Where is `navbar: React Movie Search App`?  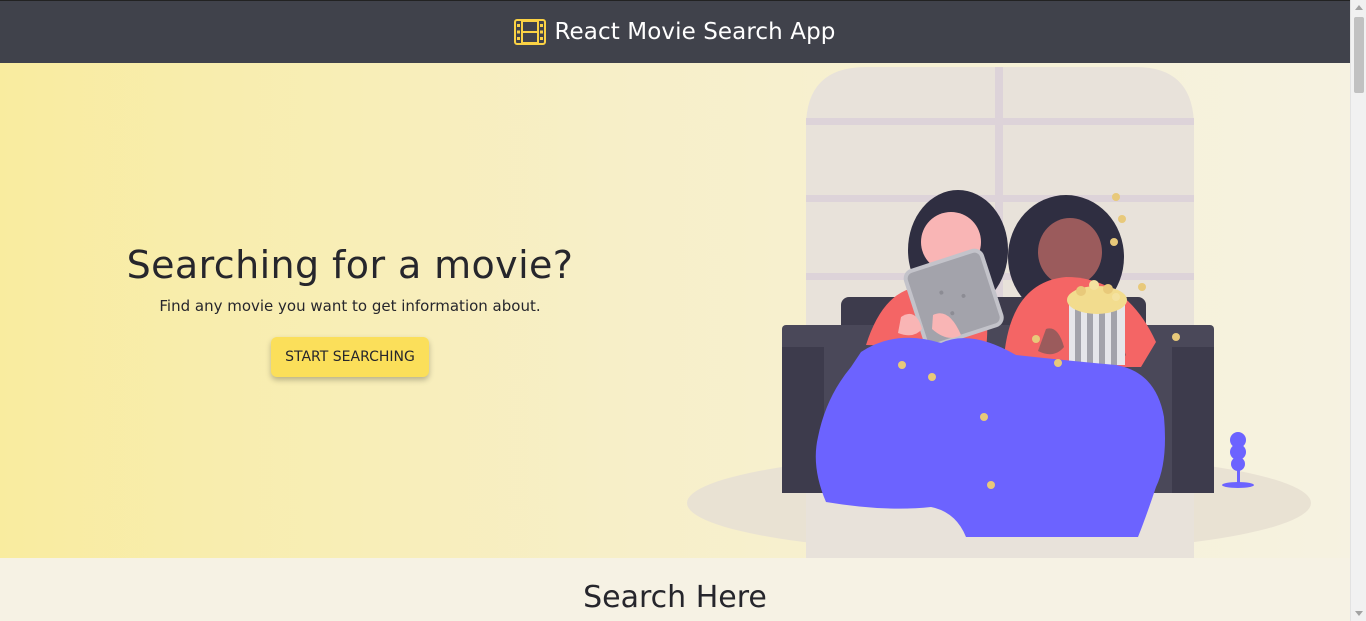
navbar: React Movie Search App is located at coordinates (675, 31).